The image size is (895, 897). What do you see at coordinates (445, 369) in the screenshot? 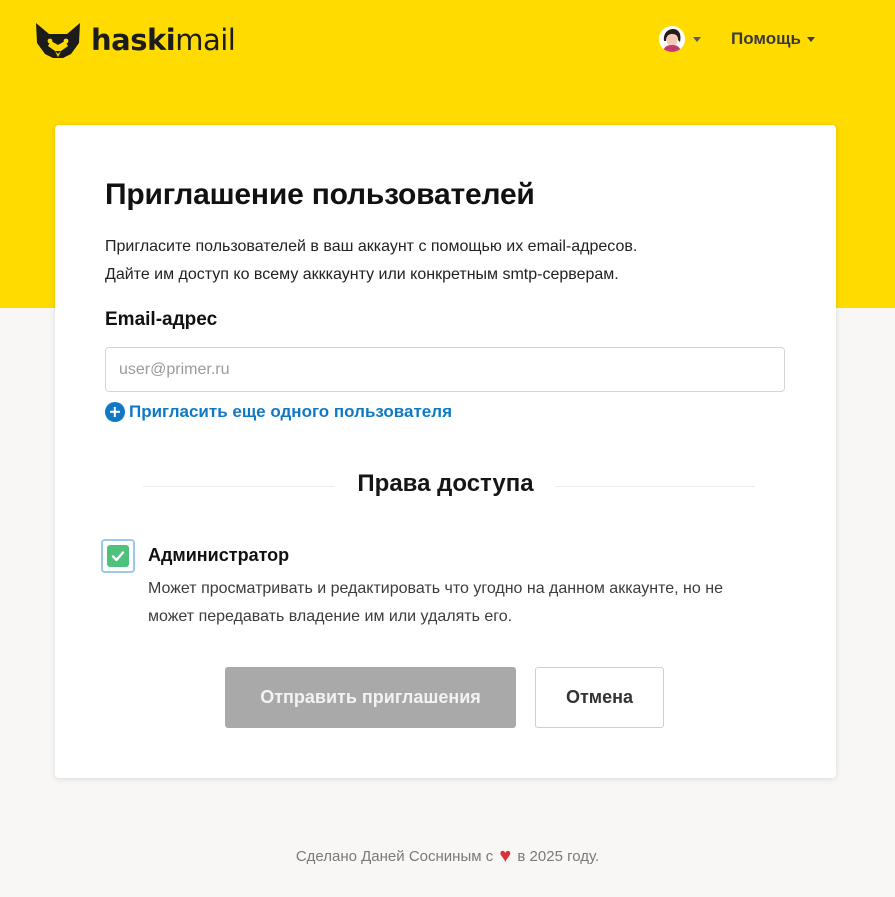
I see `email-field` at bounding box center [445, 369].